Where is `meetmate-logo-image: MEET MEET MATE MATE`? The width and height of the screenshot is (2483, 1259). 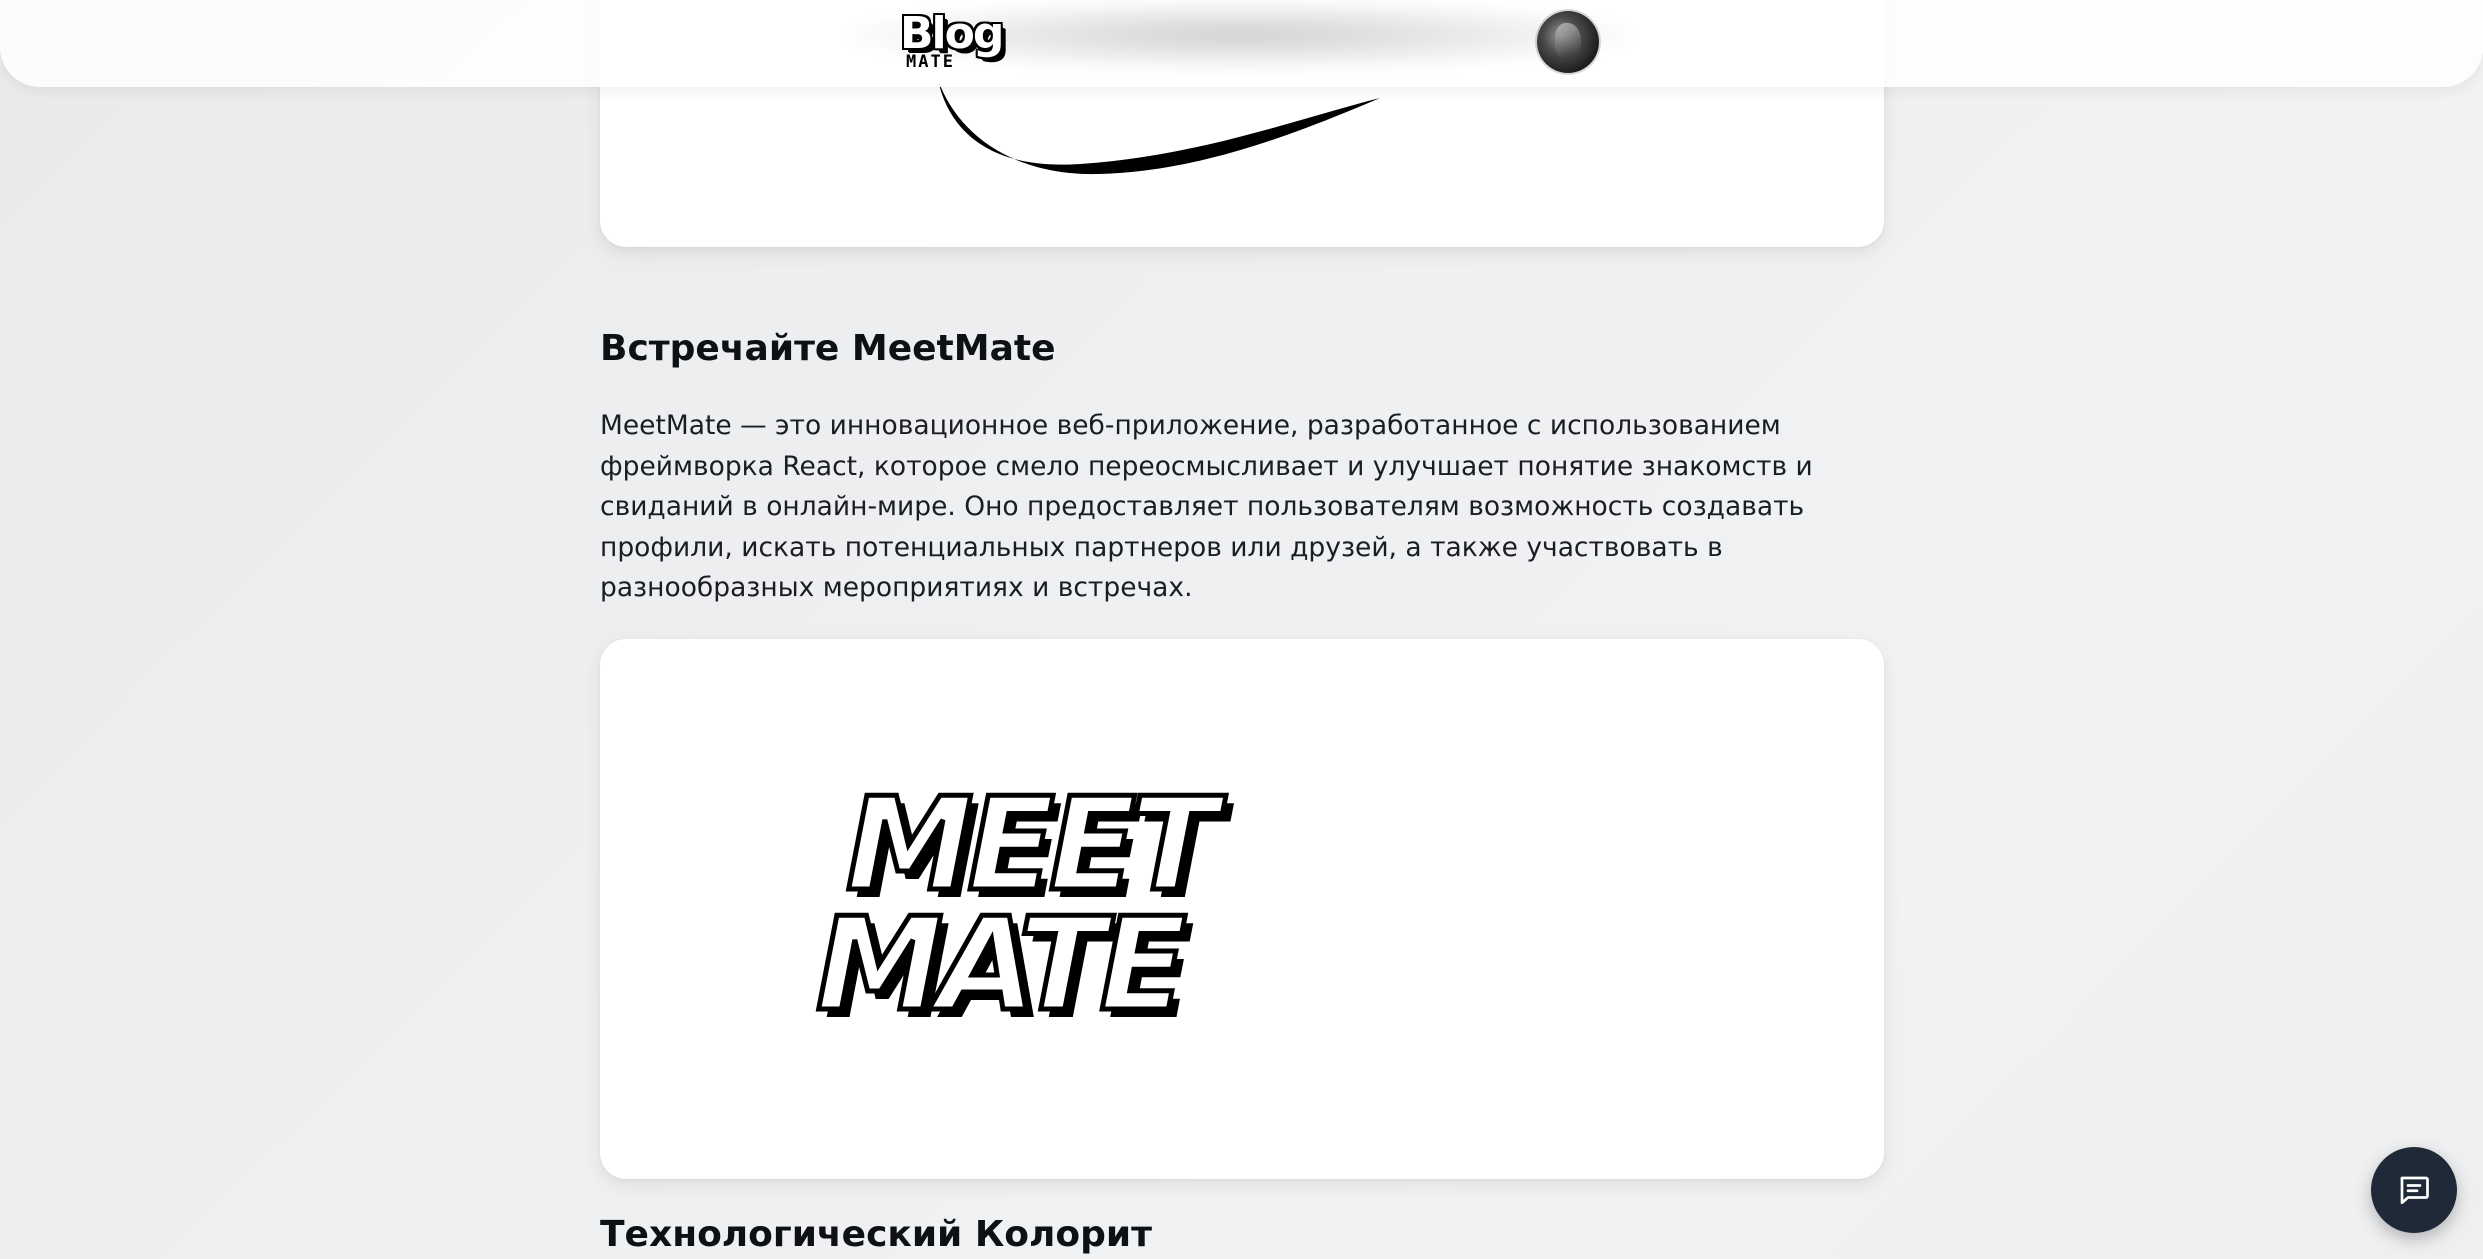 meetmate-logo-image: MEET MEET MATE MATE is located at coordinates (1027, 908).